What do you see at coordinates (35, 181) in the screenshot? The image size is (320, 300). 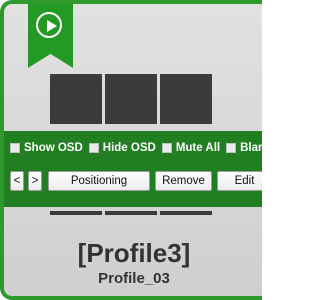 I see `next-button: >` at bounding box center [35, 181].